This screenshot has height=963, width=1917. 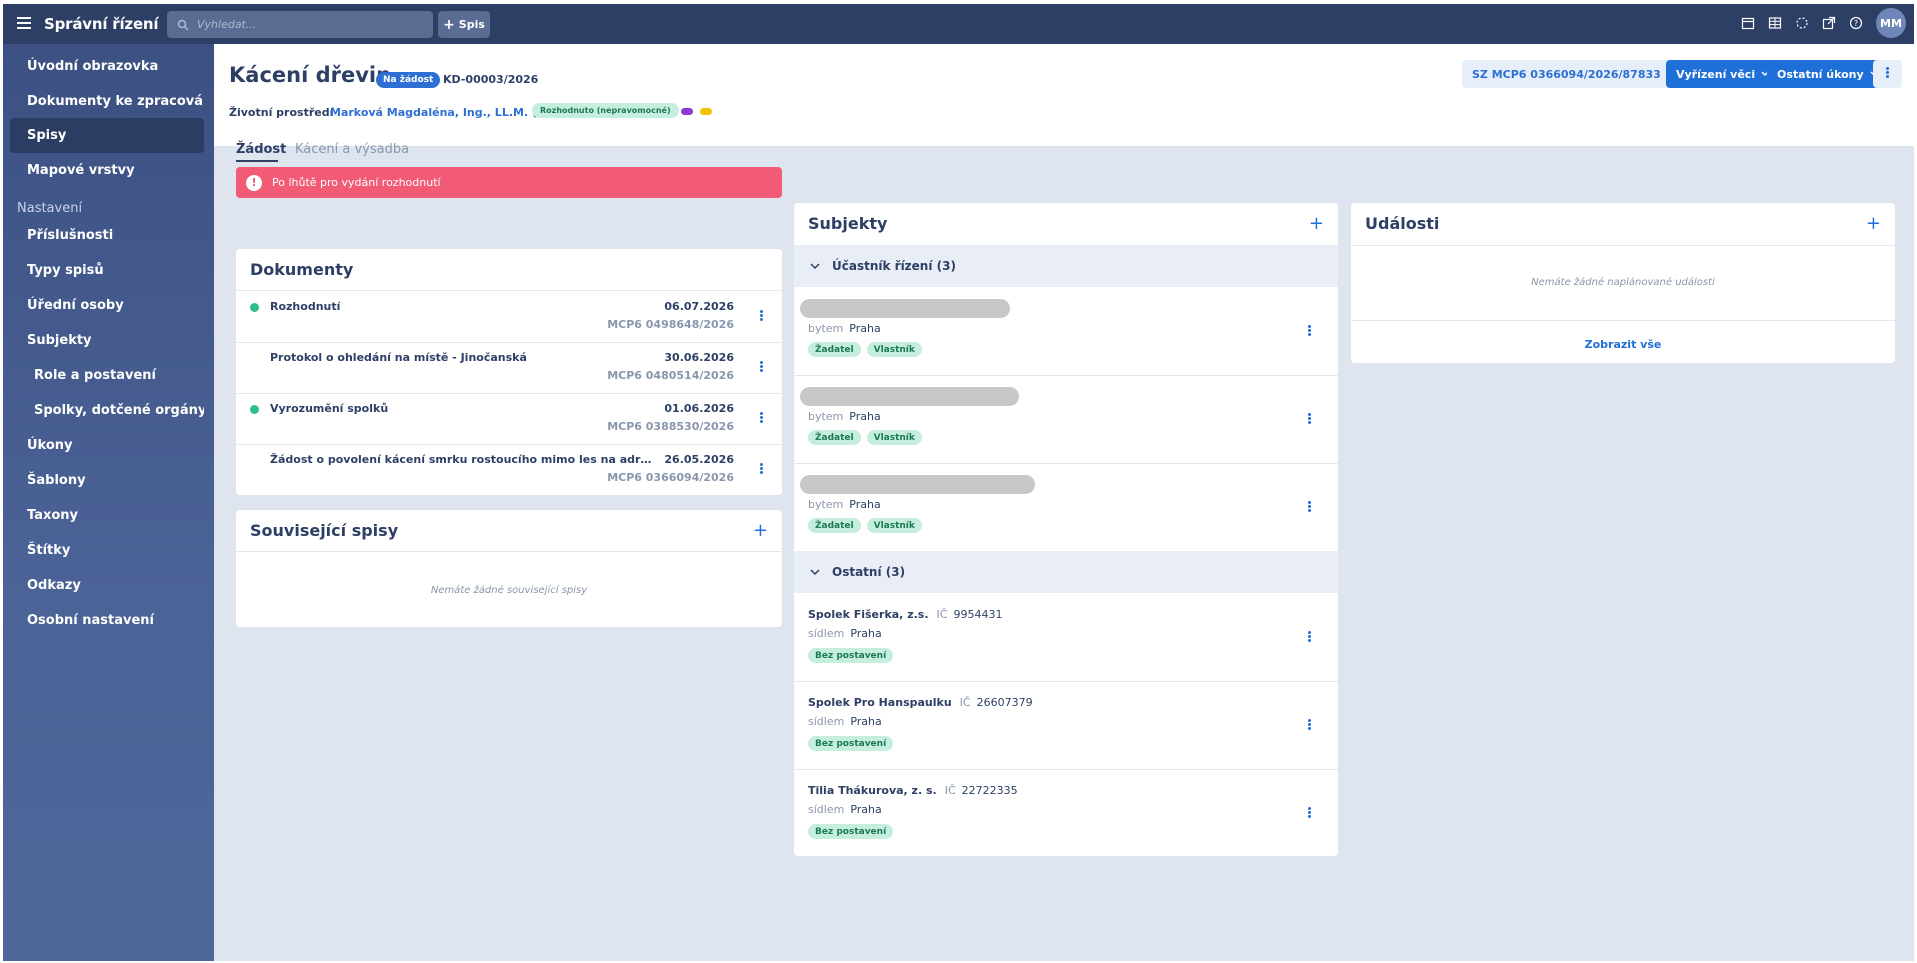 I want to click on new-spis-button: + Spis, so click(x=464, y=24).